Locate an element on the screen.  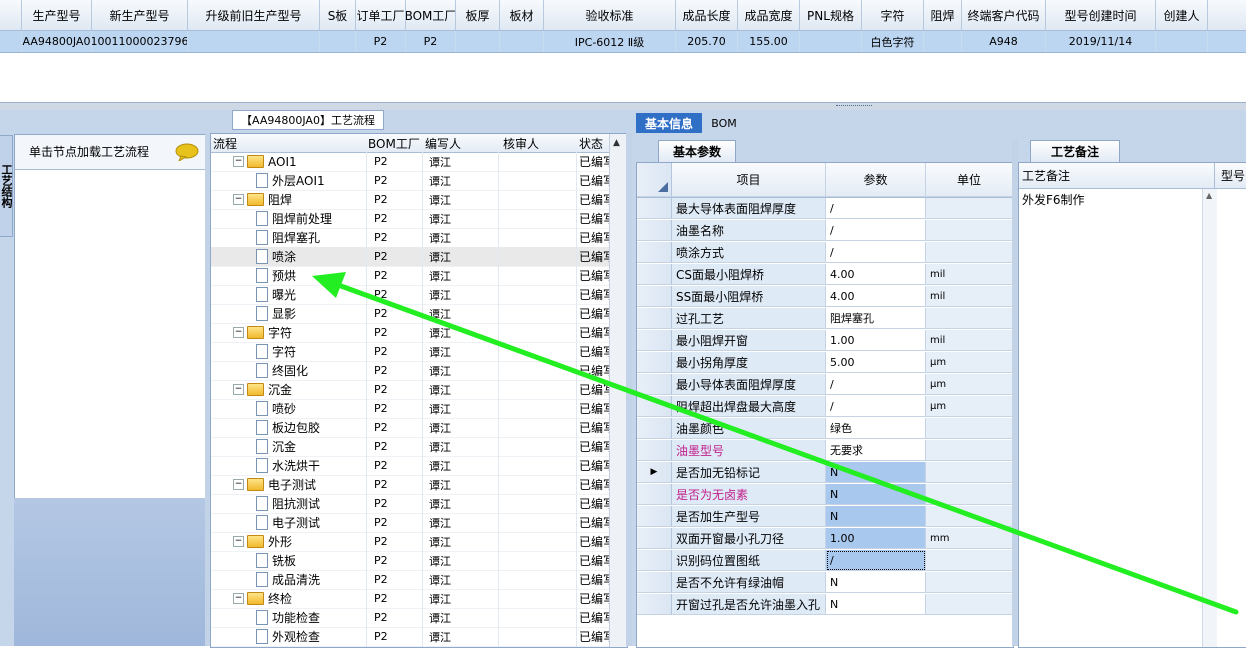
remark-column-header: 工艺备注 is located at coordinates (1117, 175).